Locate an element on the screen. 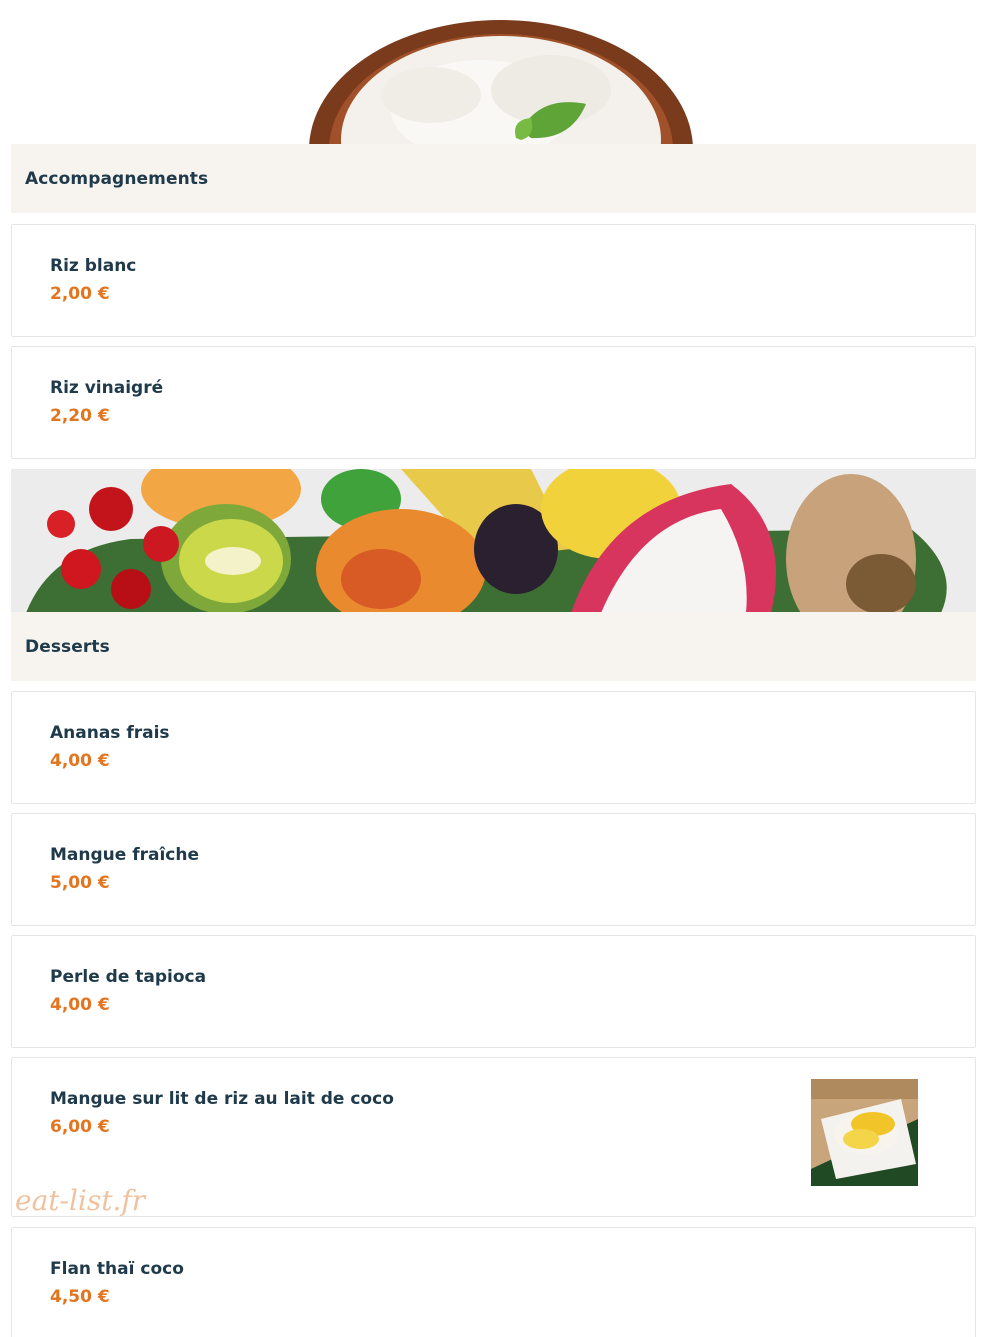 Image resolution: width=989 pixels, height=1337 pixels. item-name: Perle de tapioca is located at coordinates (128, 977).